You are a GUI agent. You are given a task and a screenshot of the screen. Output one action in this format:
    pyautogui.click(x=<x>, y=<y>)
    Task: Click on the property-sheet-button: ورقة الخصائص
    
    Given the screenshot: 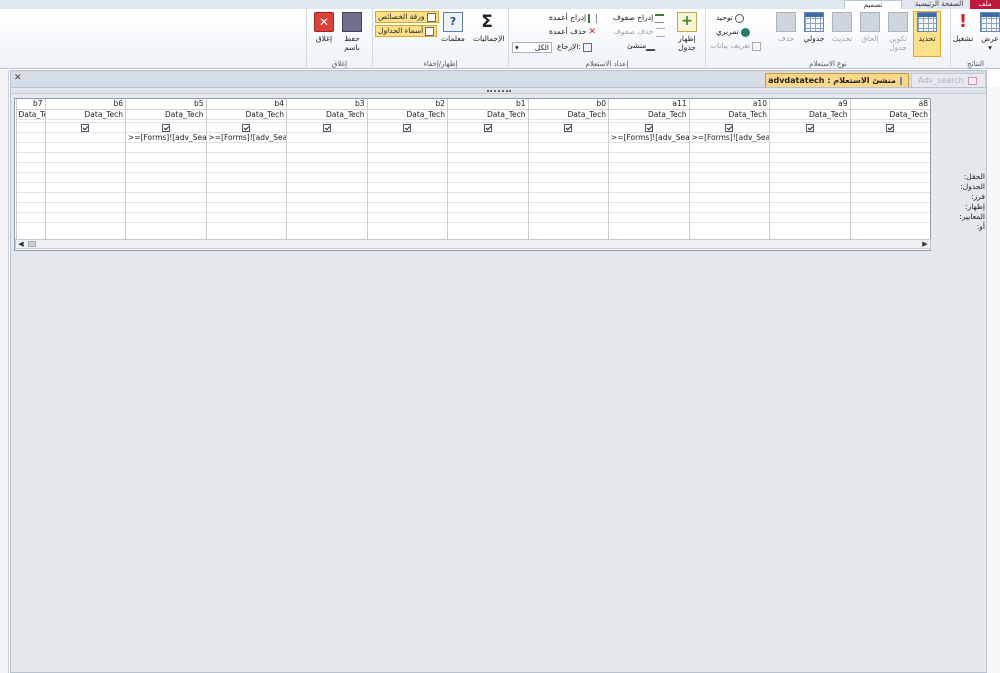 What is the action you would take?
    pyautogui.click(x=407, y=17)
    